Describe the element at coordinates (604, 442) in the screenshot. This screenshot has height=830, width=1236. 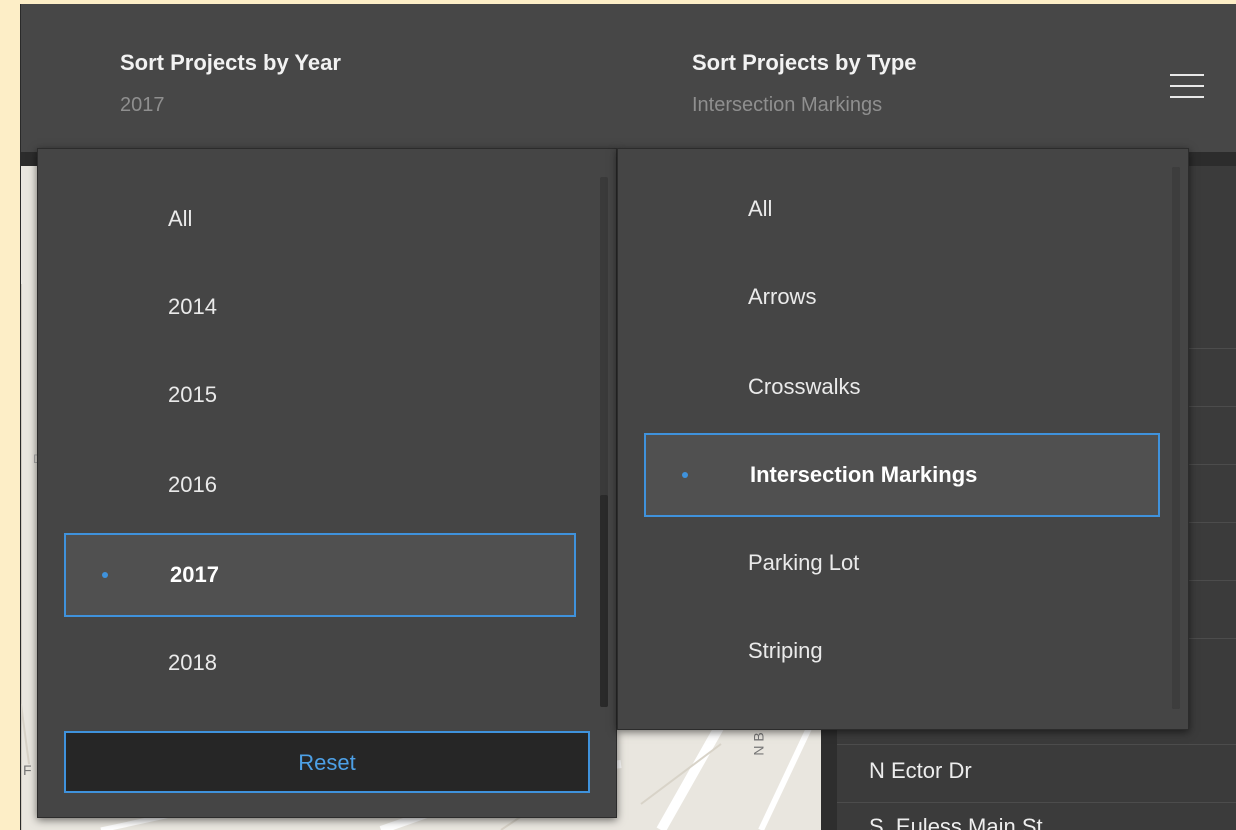
I see `year-dropdown-scrollbar` at that location.